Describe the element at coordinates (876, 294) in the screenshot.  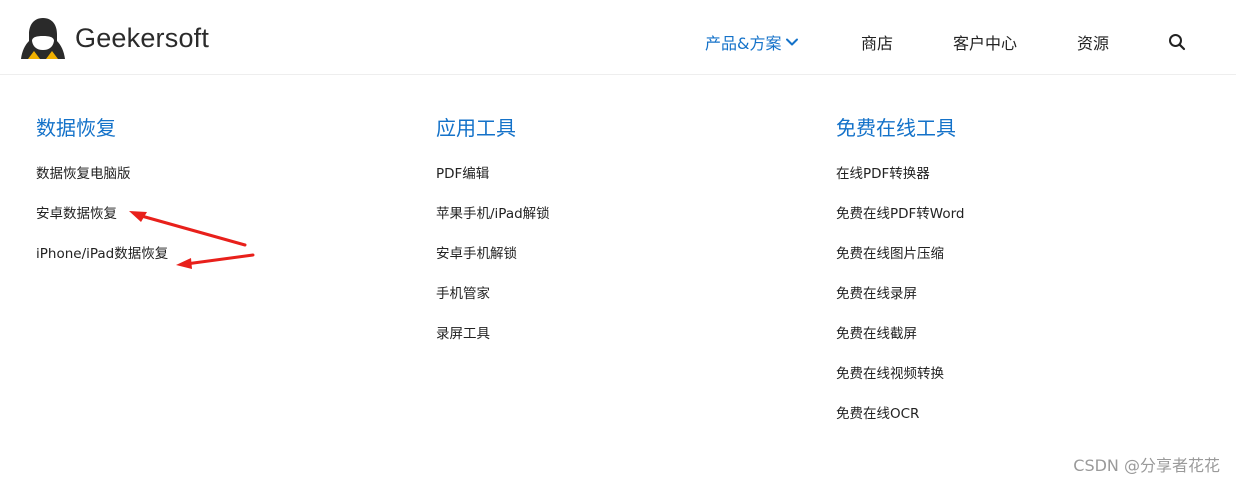
I see `menu-link-label: 免费在线录屏` at that location.